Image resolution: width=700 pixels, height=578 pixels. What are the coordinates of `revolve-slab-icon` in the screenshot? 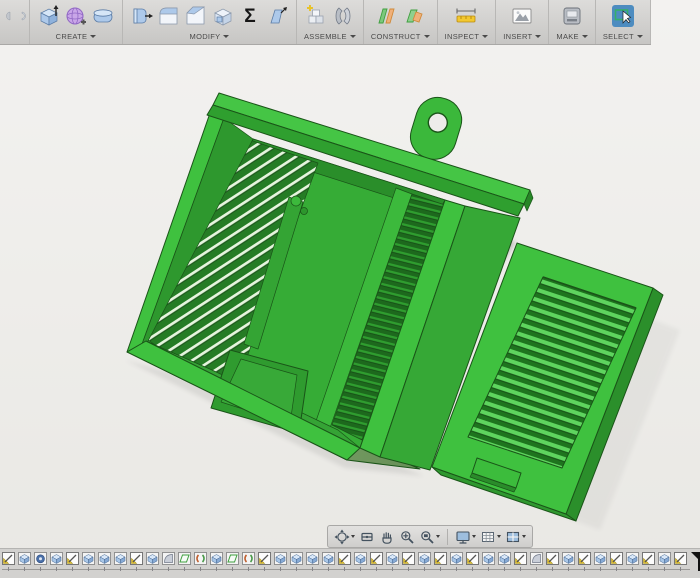 It's located at (103, 16).